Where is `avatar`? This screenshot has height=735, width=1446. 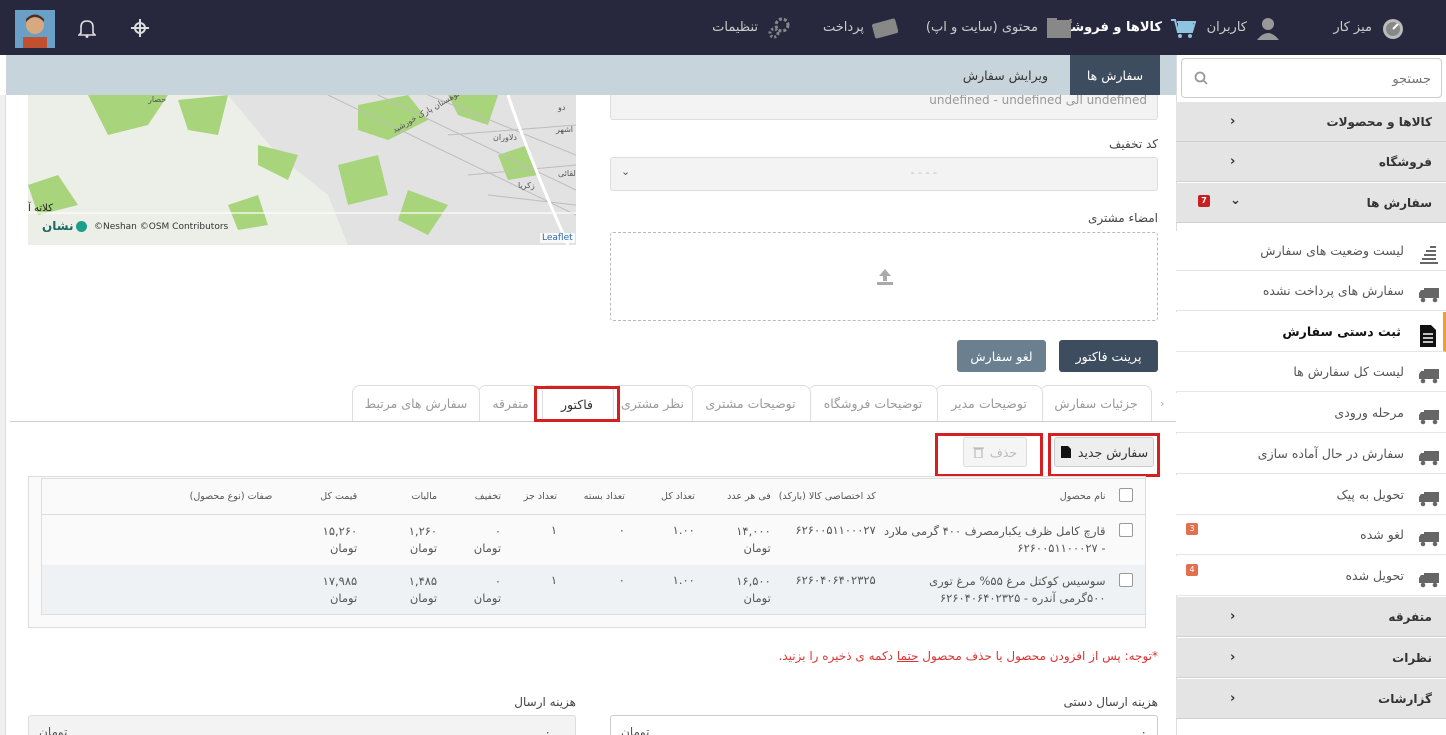 avatar is located at coordinates (35, 29).